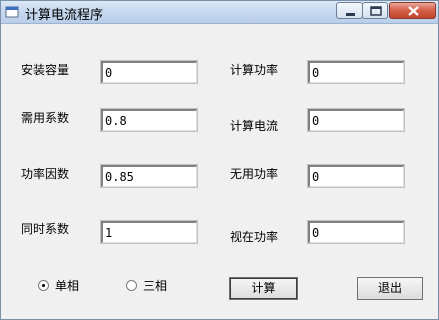 The height and width of the screenshot is (320, 439). What do you see at coordinates (254, 237) in the screenshot?
I see `apparent-power-label: 视在功率` at bounding box center [254, 237].